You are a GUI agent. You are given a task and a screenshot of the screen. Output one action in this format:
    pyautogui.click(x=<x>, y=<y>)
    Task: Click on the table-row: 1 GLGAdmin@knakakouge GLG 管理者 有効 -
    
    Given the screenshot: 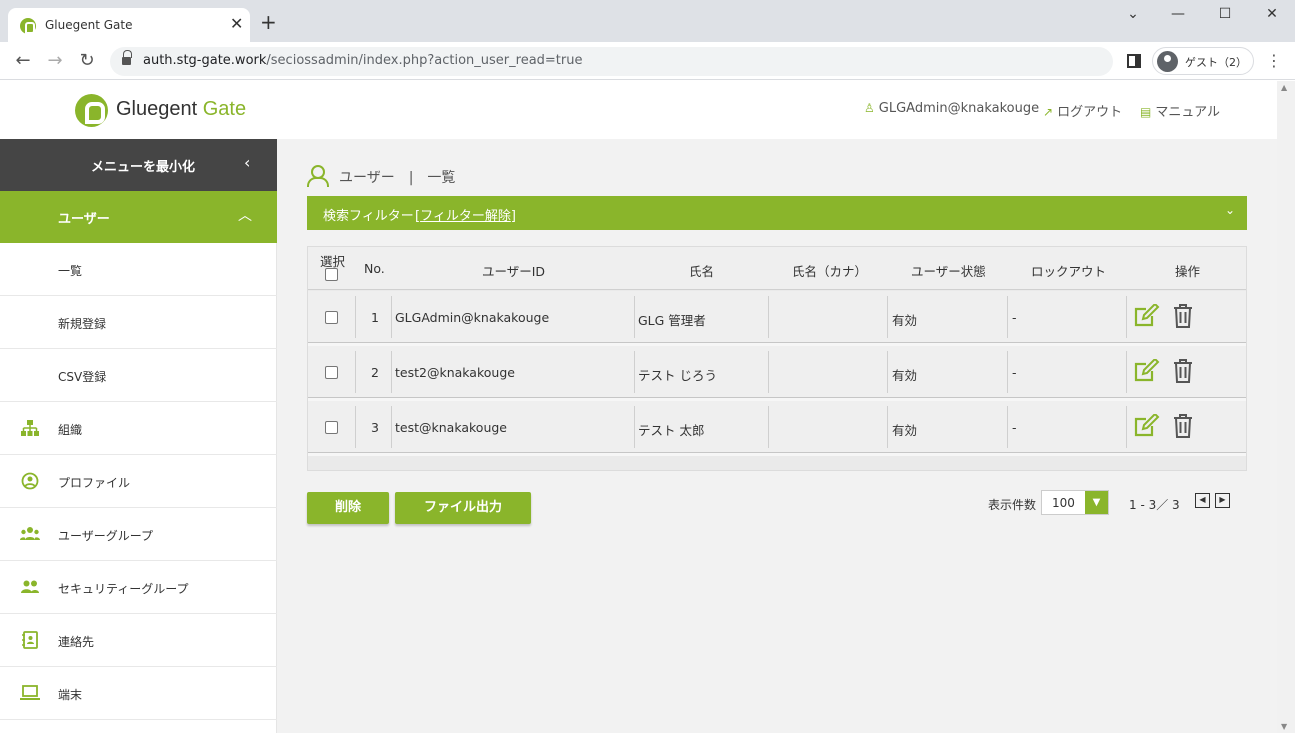 What is the action you would take?
    pyautogui.click(x=777, y=318)
    